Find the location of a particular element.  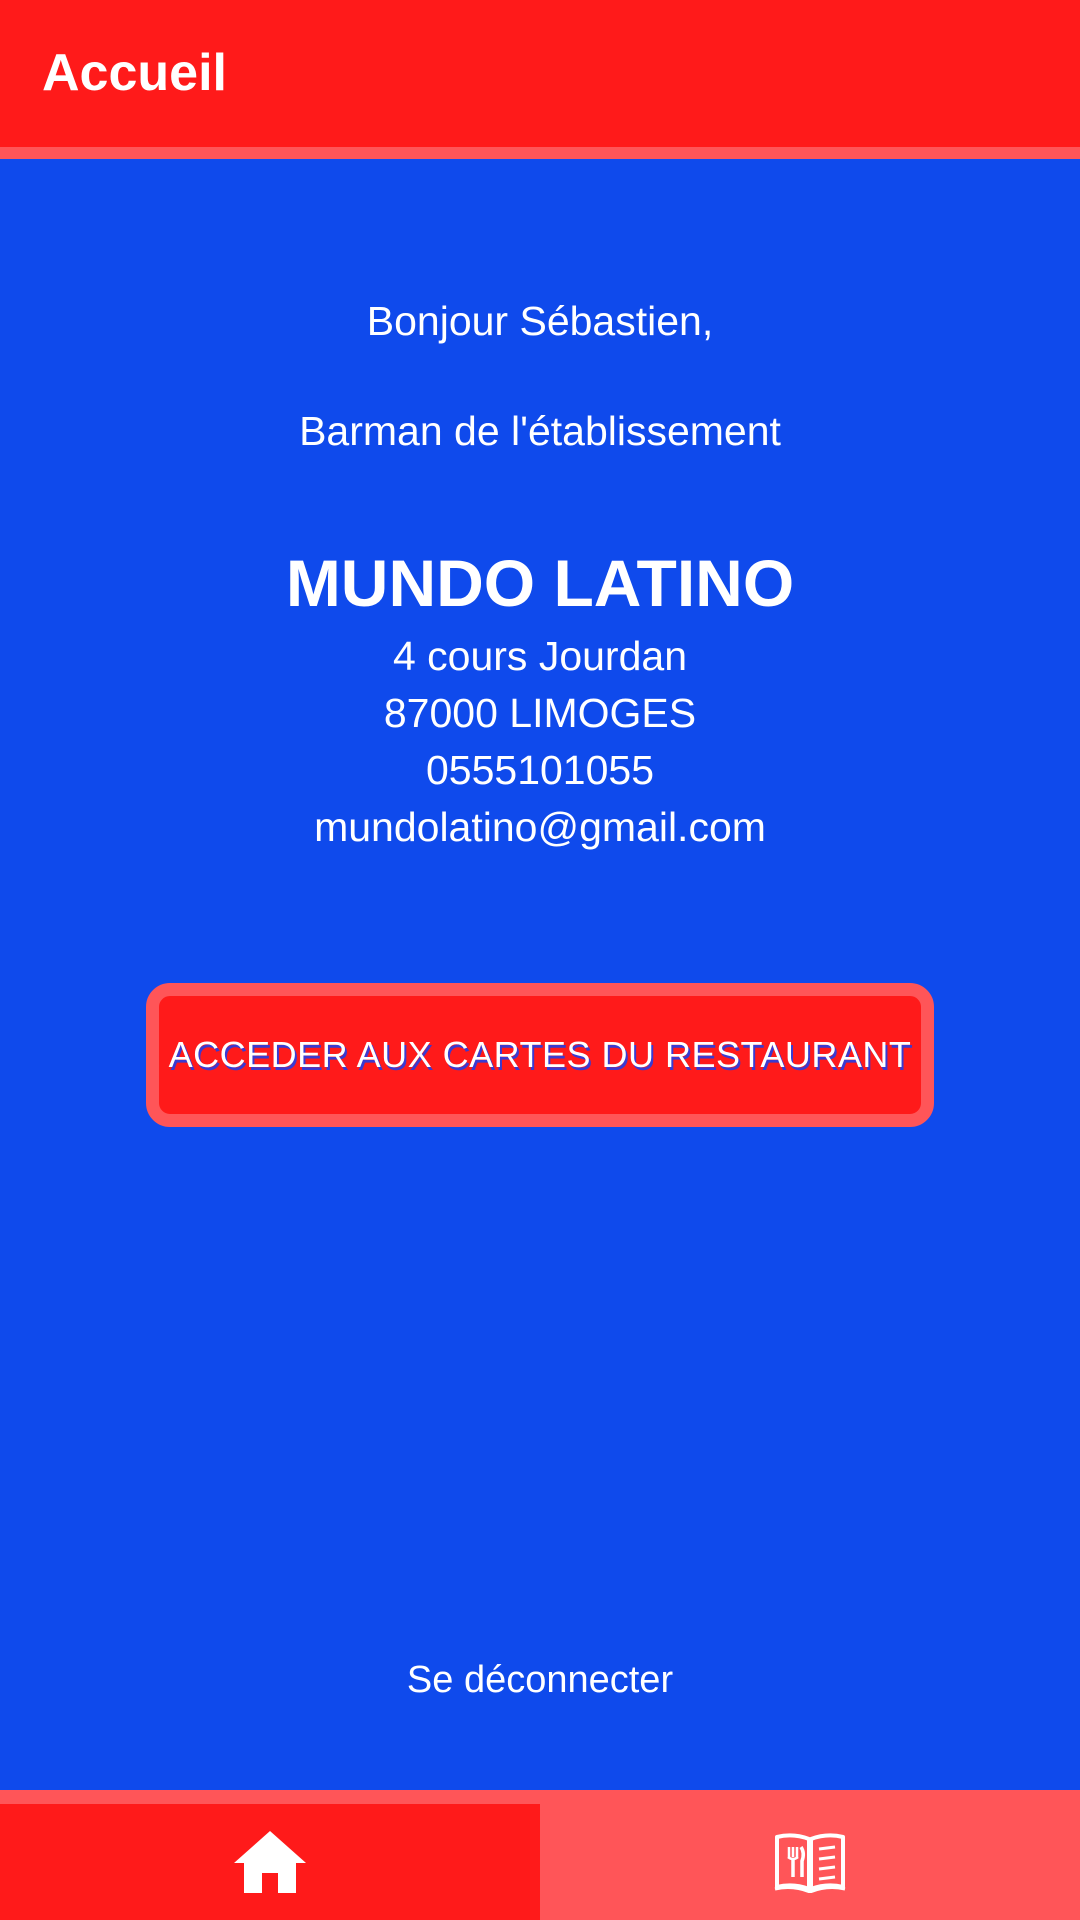

page-title: Accueil is located at coordinates (134, 73).